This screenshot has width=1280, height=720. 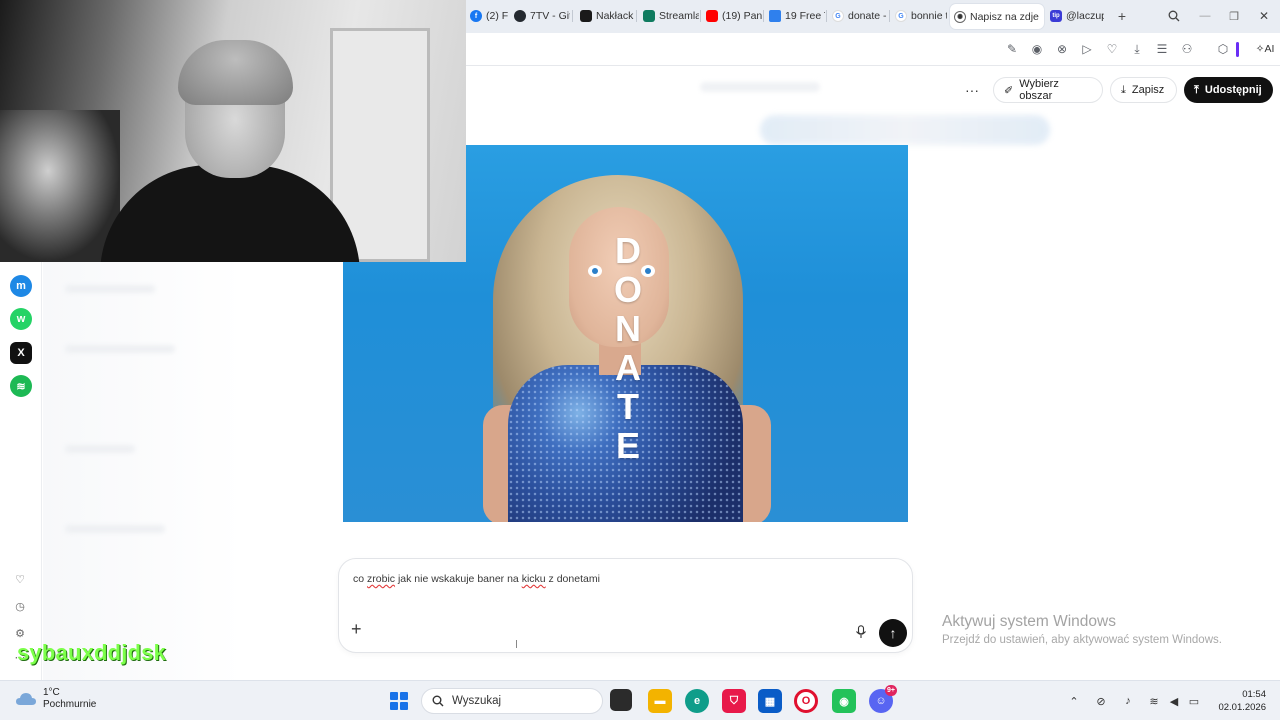 I want to click on antivirus-icon: ⛉, so click(x=734, y=701).